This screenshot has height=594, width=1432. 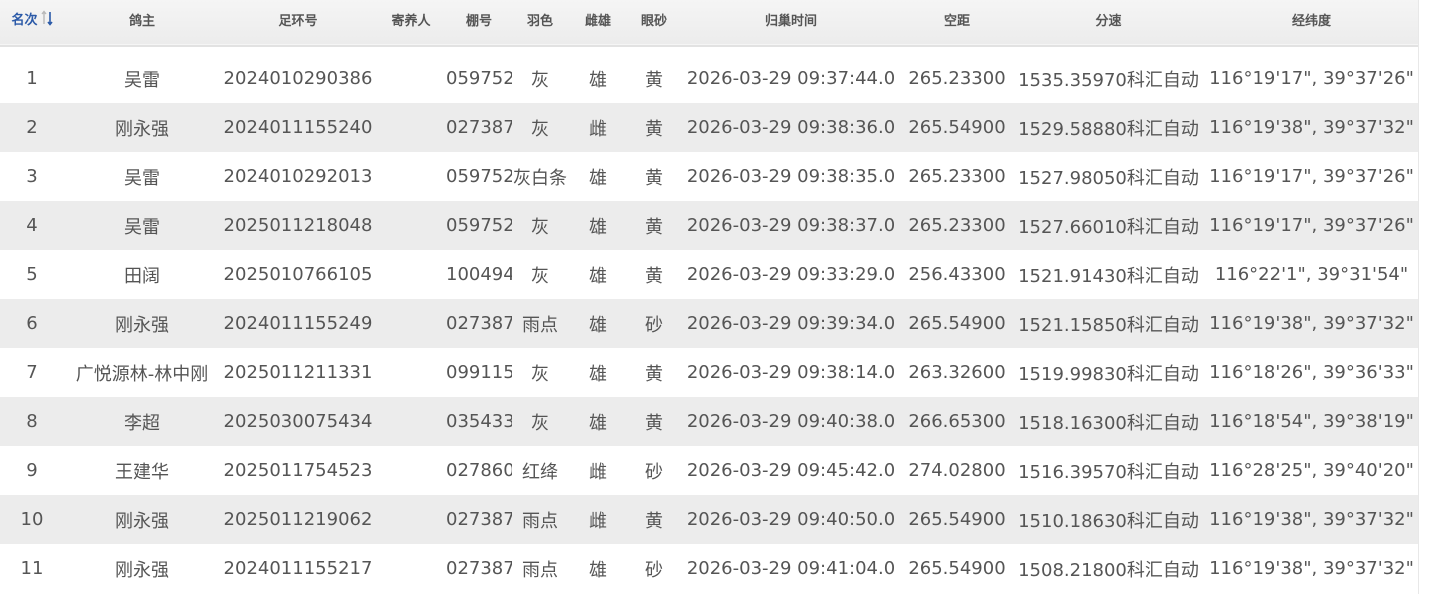 I want to click on header-ring: 足环号, so click(x=298, y=23).